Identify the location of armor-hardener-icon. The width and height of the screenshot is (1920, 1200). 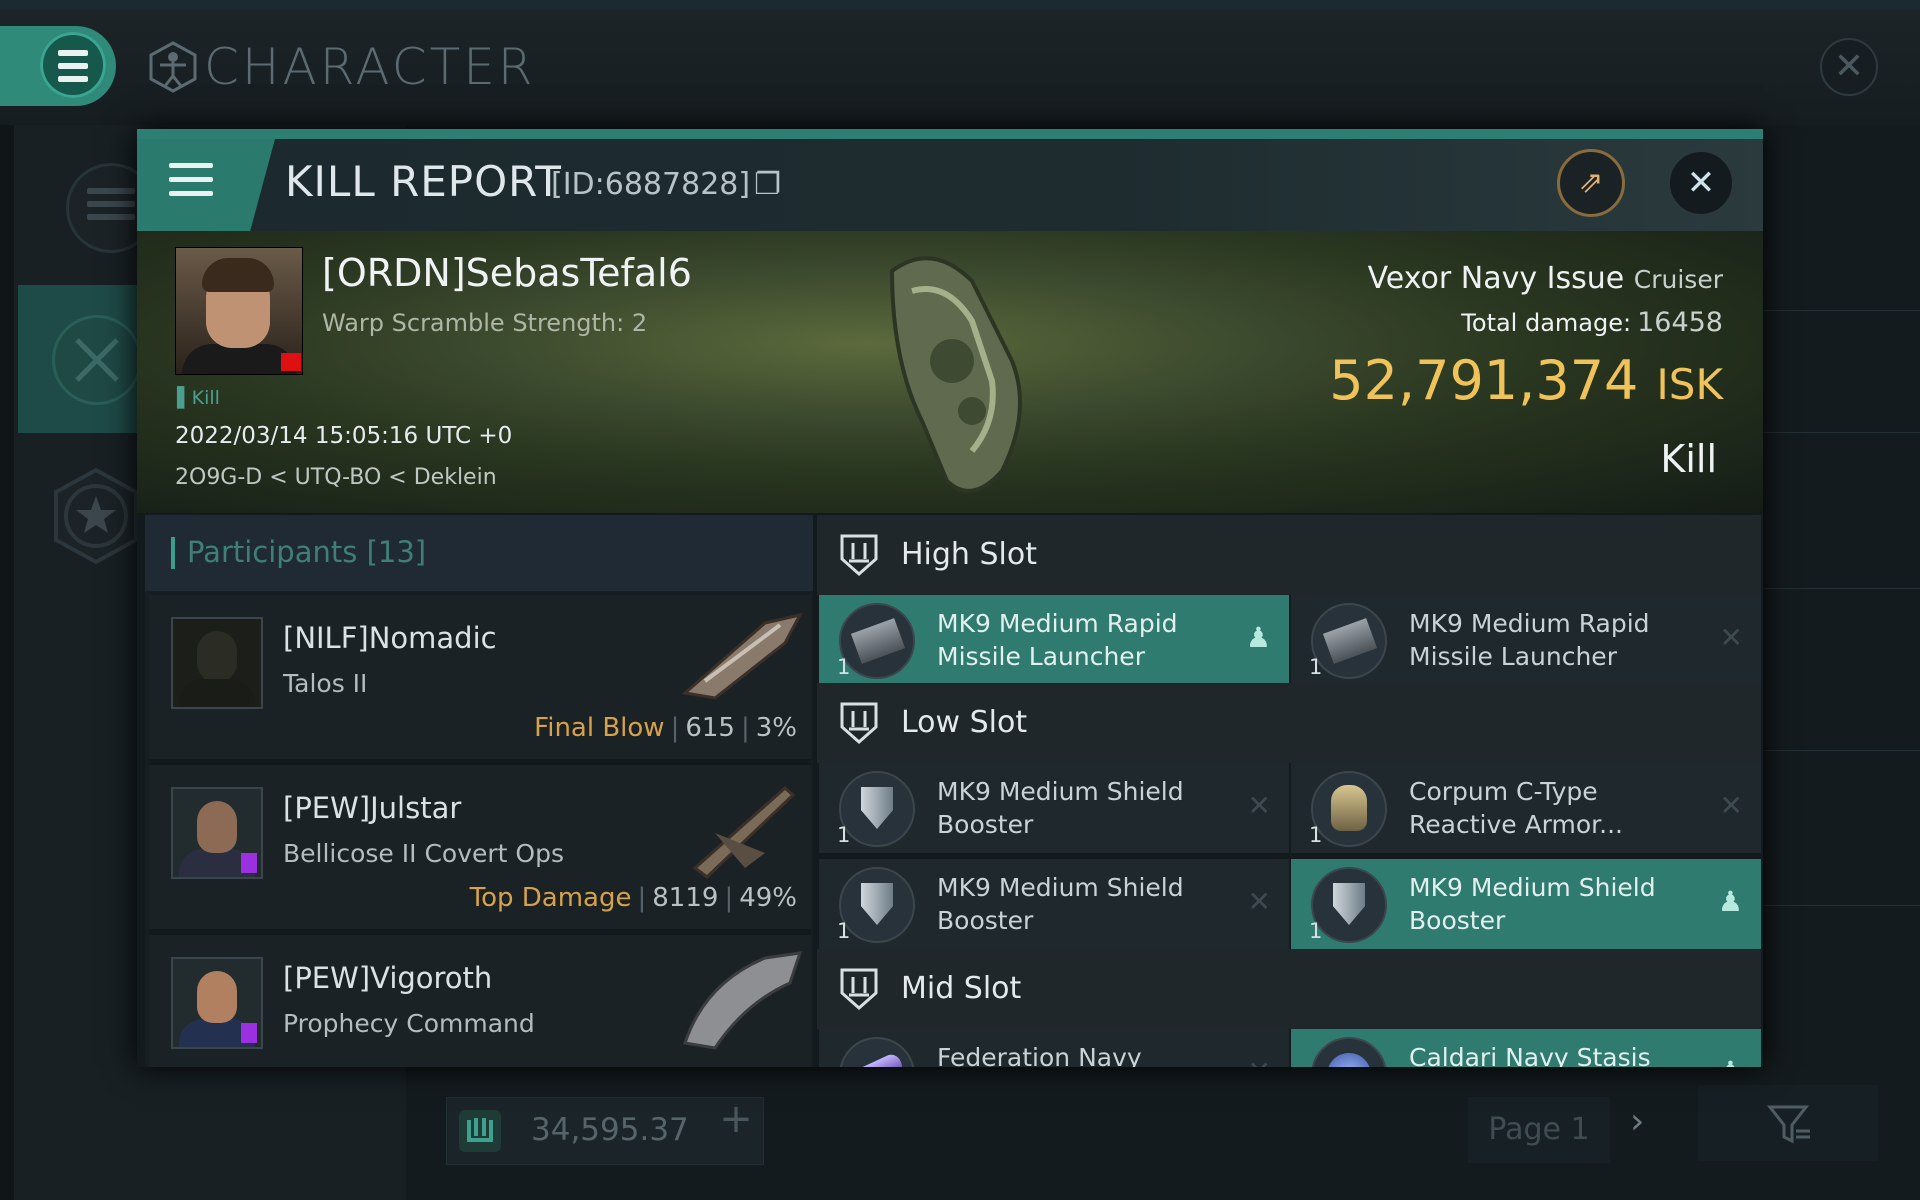
(1349, 809).